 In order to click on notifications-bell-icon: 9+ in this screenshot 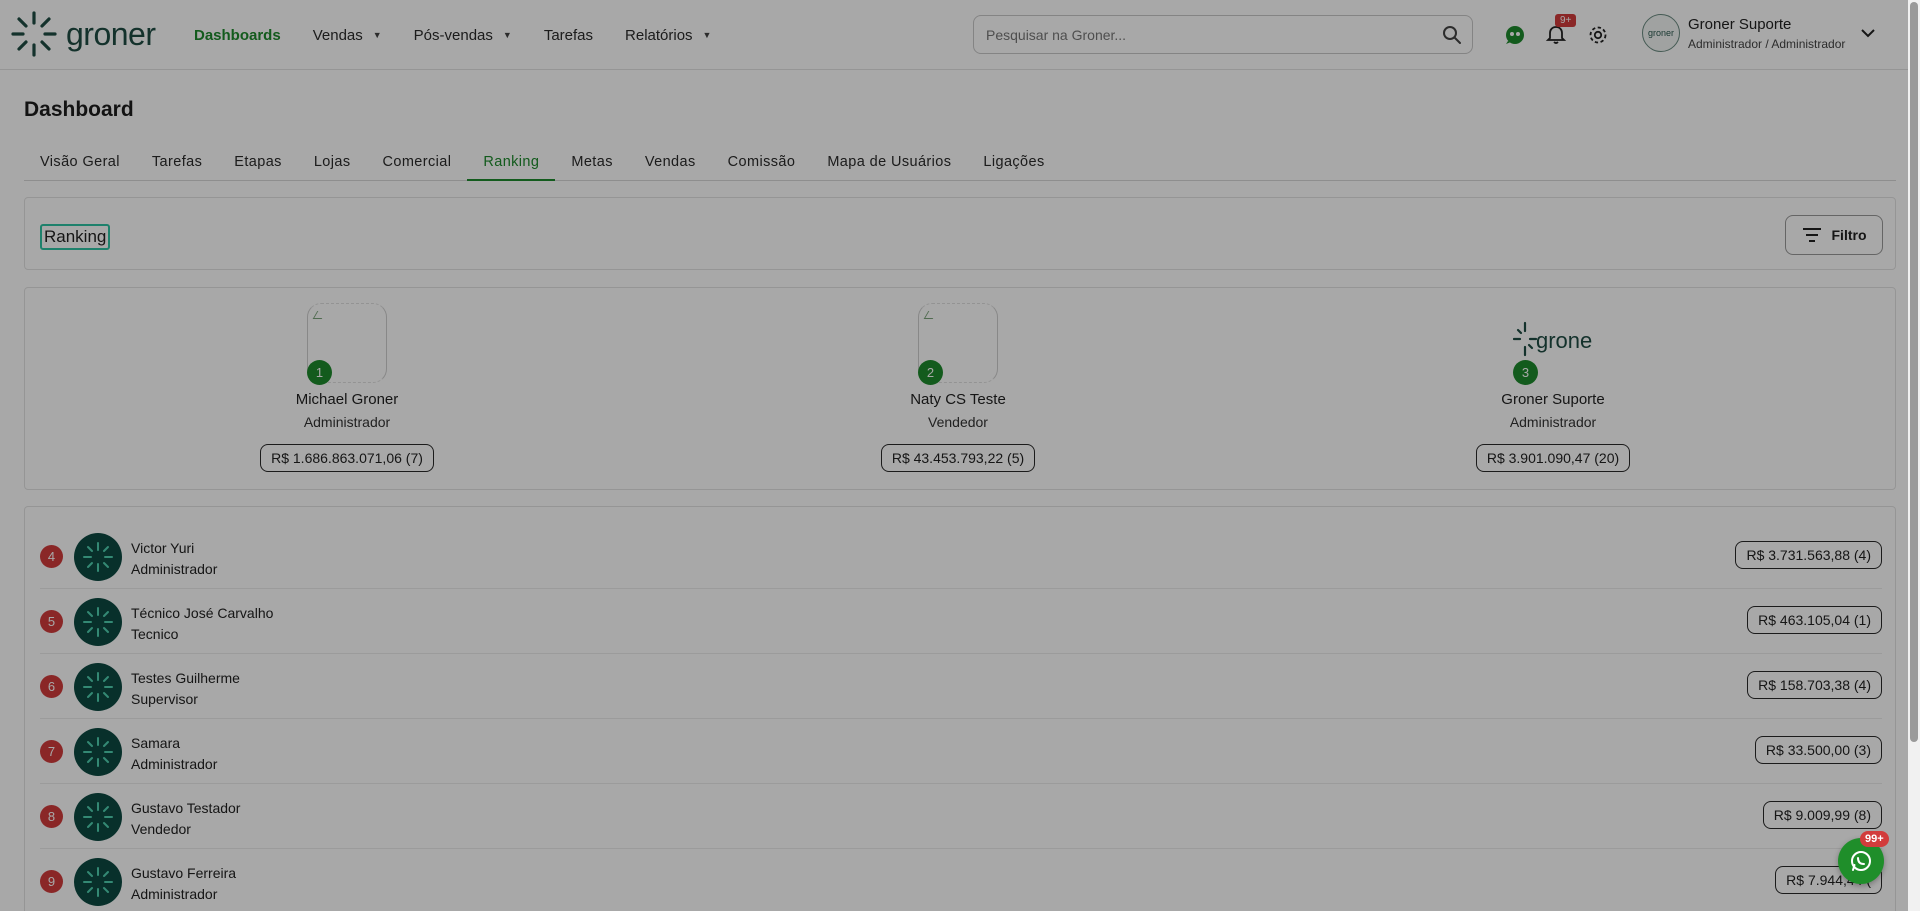, I will do `click(1559, 32)`.